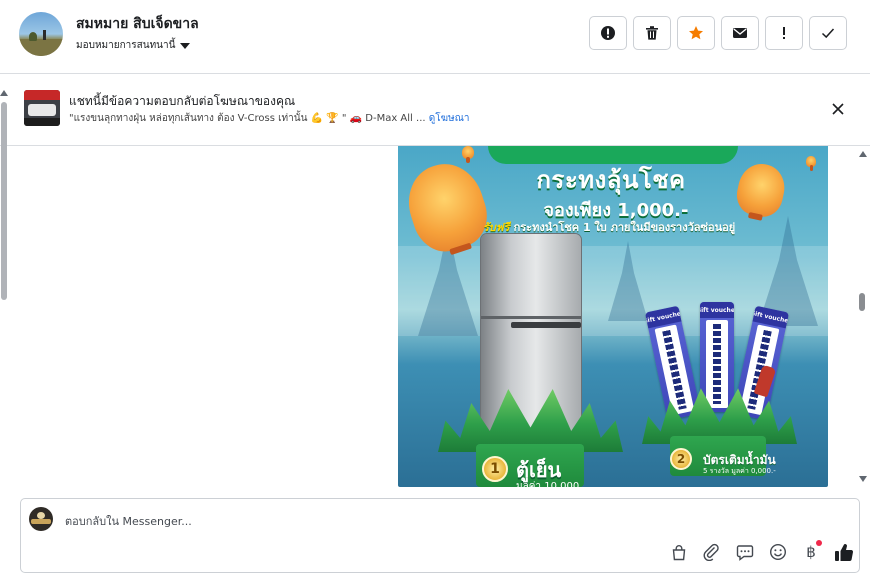 This screenshot has width=870, height=580. Describe the element at coordinates (4, 332) in the screenshot. I see `page-scrollbar` at that location.